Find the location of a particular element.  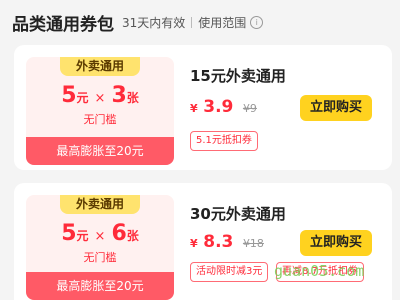

coupon-ticket: 外卖通用 5元 × 3张 无门槛 最高膨胀至20元 is located at coordinates (100, 111).